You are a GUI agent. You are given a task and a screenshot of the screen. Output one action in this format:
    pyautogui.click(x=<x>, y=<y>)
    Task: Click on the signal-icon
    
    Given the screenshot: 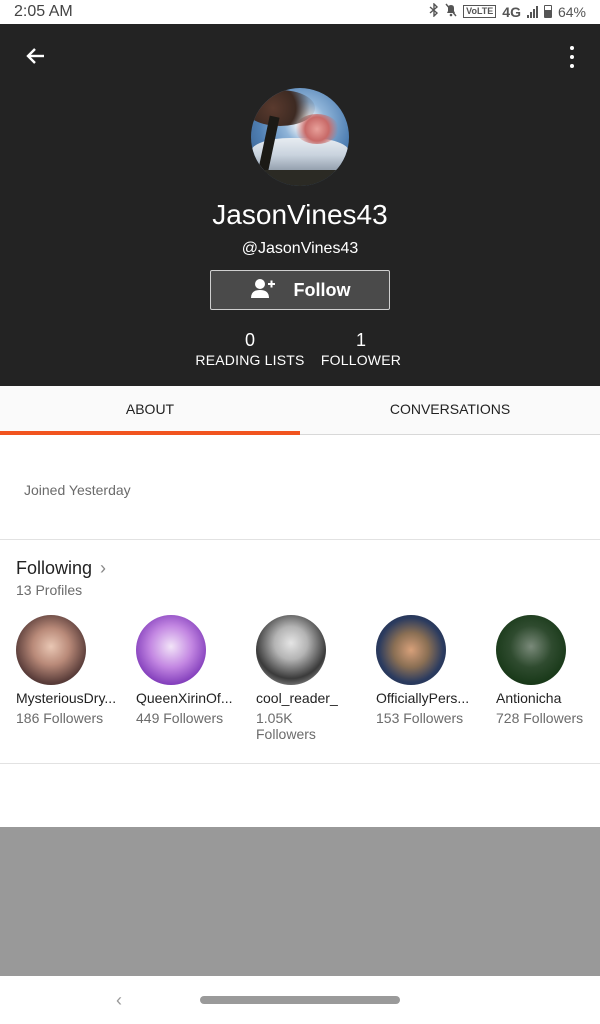 What is the action you would take?
    pyautogui.click(x=532, y=11)
    